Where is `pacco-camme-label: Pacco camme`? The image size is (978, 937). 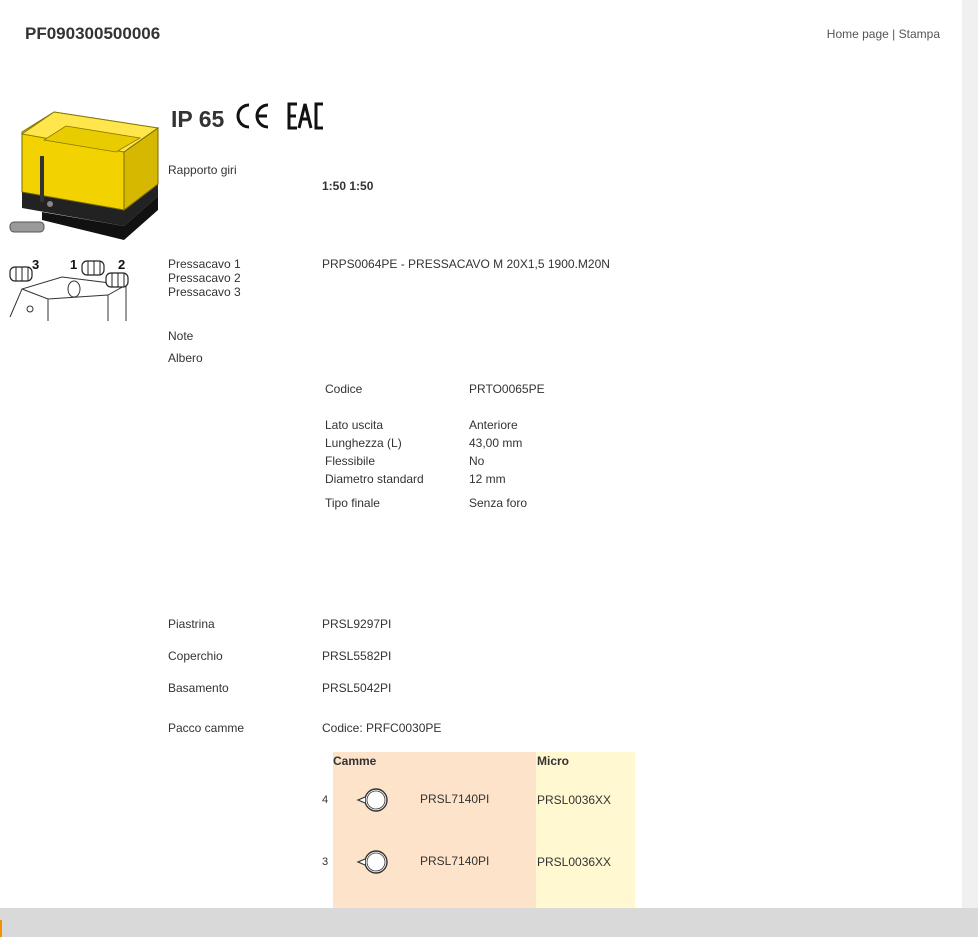 pacco-camme-label: Pacco camme is located at coordinates (206, 728).